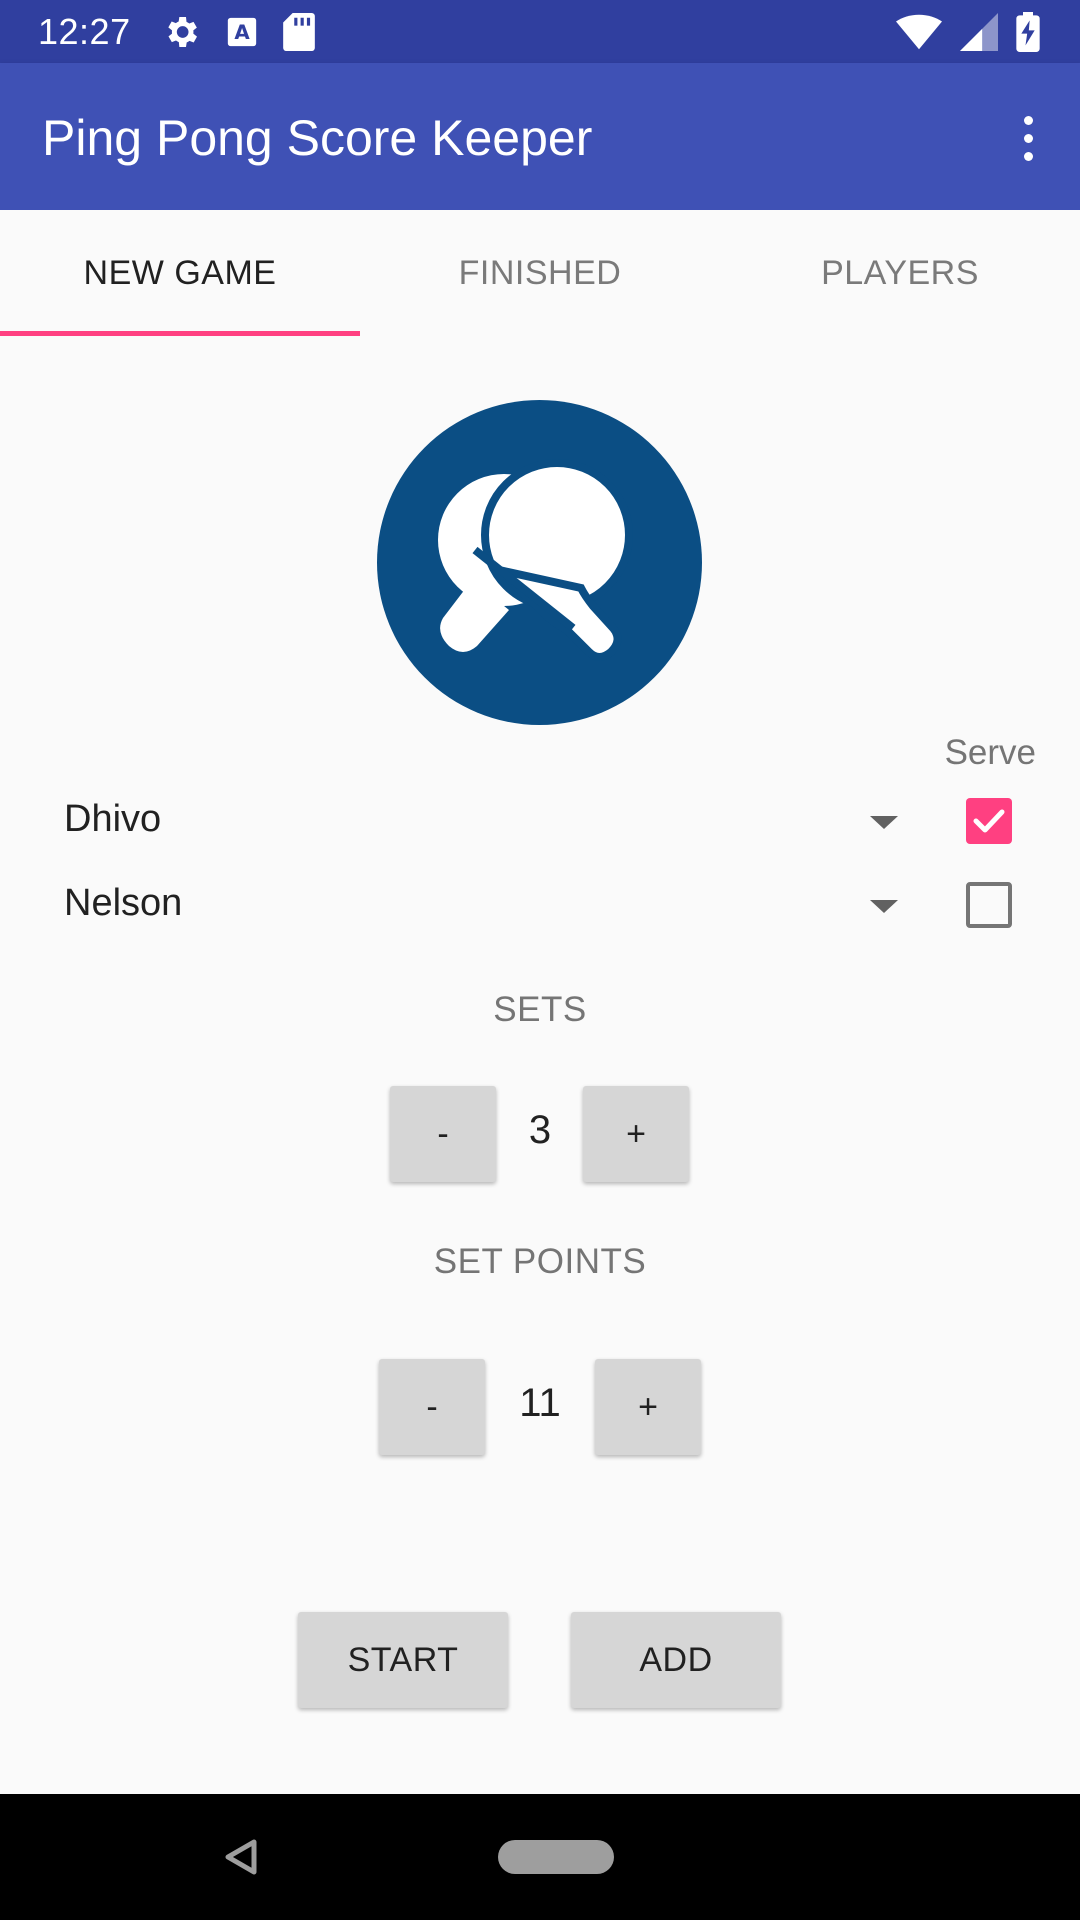  Describe the element at coordinates (540, 1130) in the screenshot. I see `sets-value: 3` at that location.